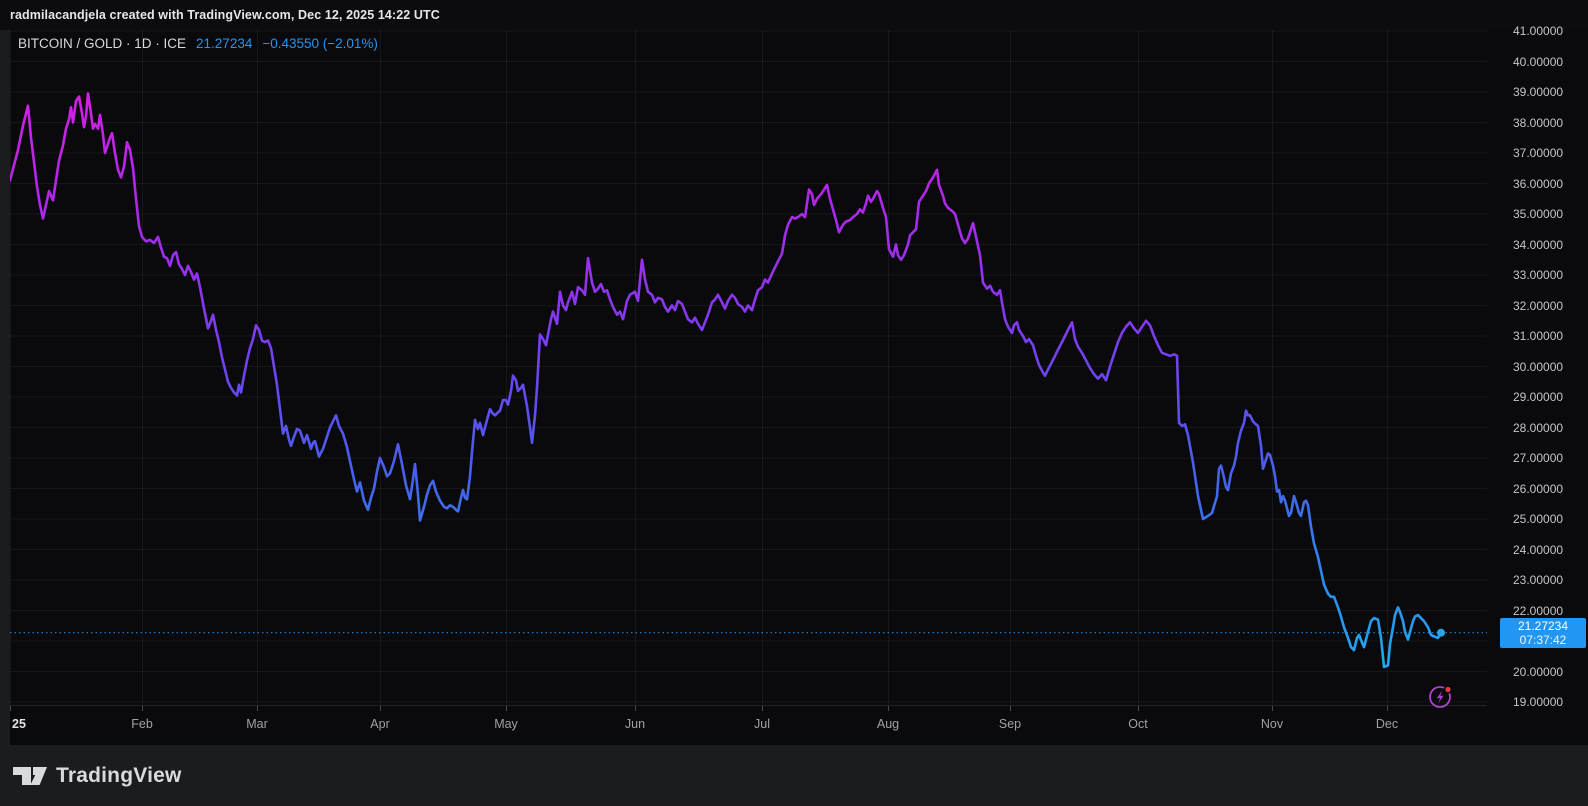 This screenshot has height=806, width=1588. I want to click on price-axis-label: 38.00000, so click(1538, 122).